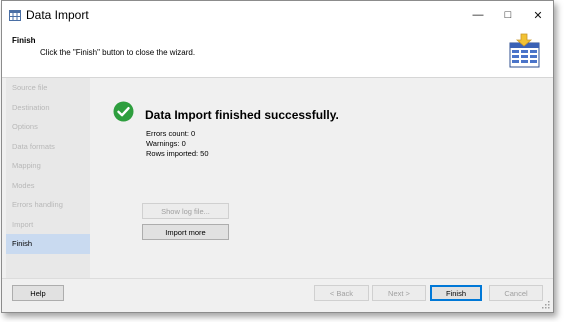 The height and width of the screenshot is (322, 564). I want to click on cancel-button: Cancel, so click(516, 293).